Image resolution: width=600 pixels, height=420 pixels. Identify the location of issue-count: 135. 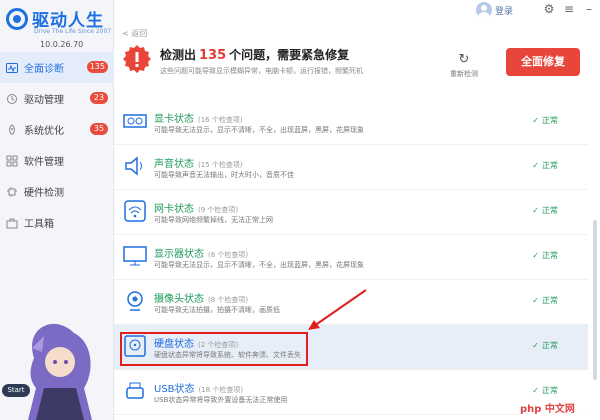
(213, 55).